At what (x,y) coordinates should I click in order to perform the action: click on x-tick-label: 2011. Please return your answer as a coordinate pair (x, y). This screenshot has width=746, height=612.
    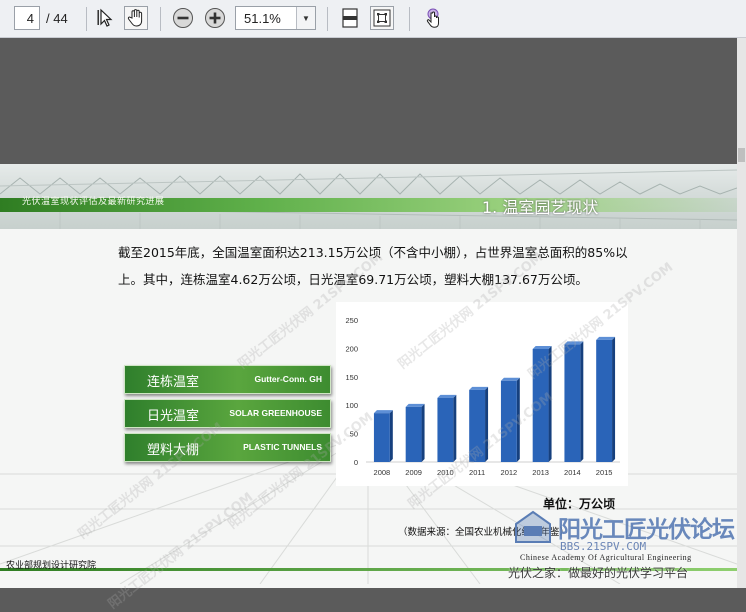
    Looking at the image, I should click on (477, 472).